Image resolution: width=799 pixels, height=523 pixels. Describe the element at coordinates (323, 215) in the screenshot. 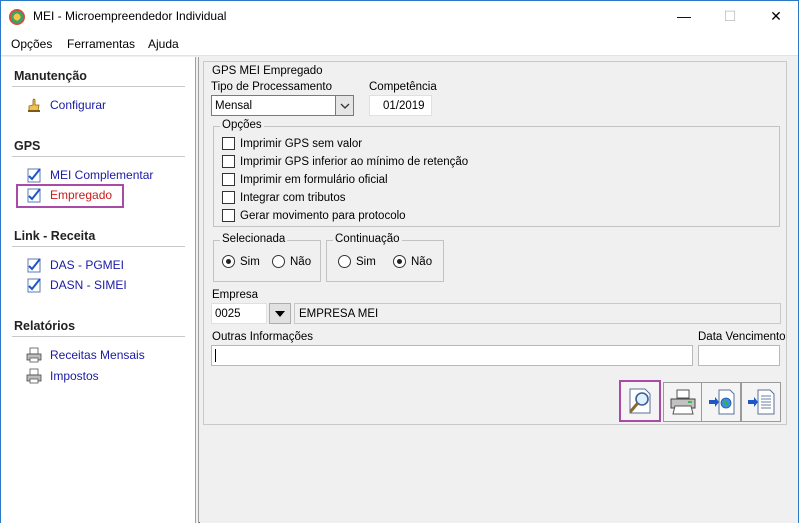

I see `option-label: Gerar movimento para protocolo` at that location.